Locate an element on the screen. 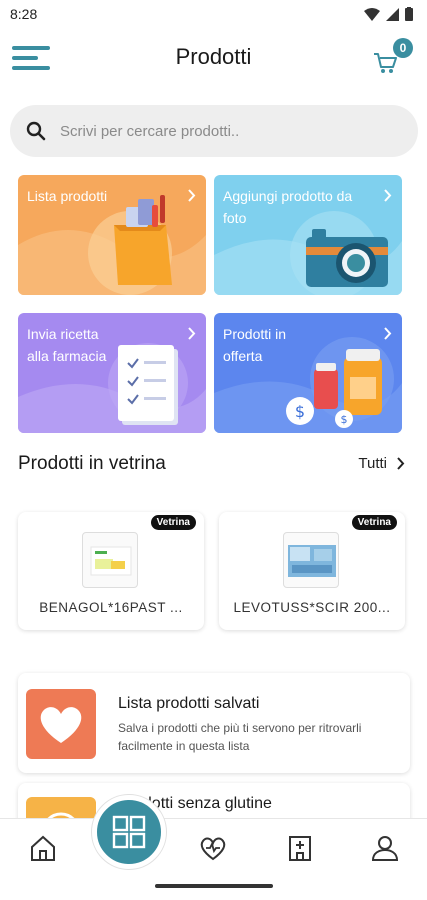 This screenshot has width=427, height=900. category-card-aggiungi-foto: Aggiungi prodotto da foto is located at coordinates (308, 235).